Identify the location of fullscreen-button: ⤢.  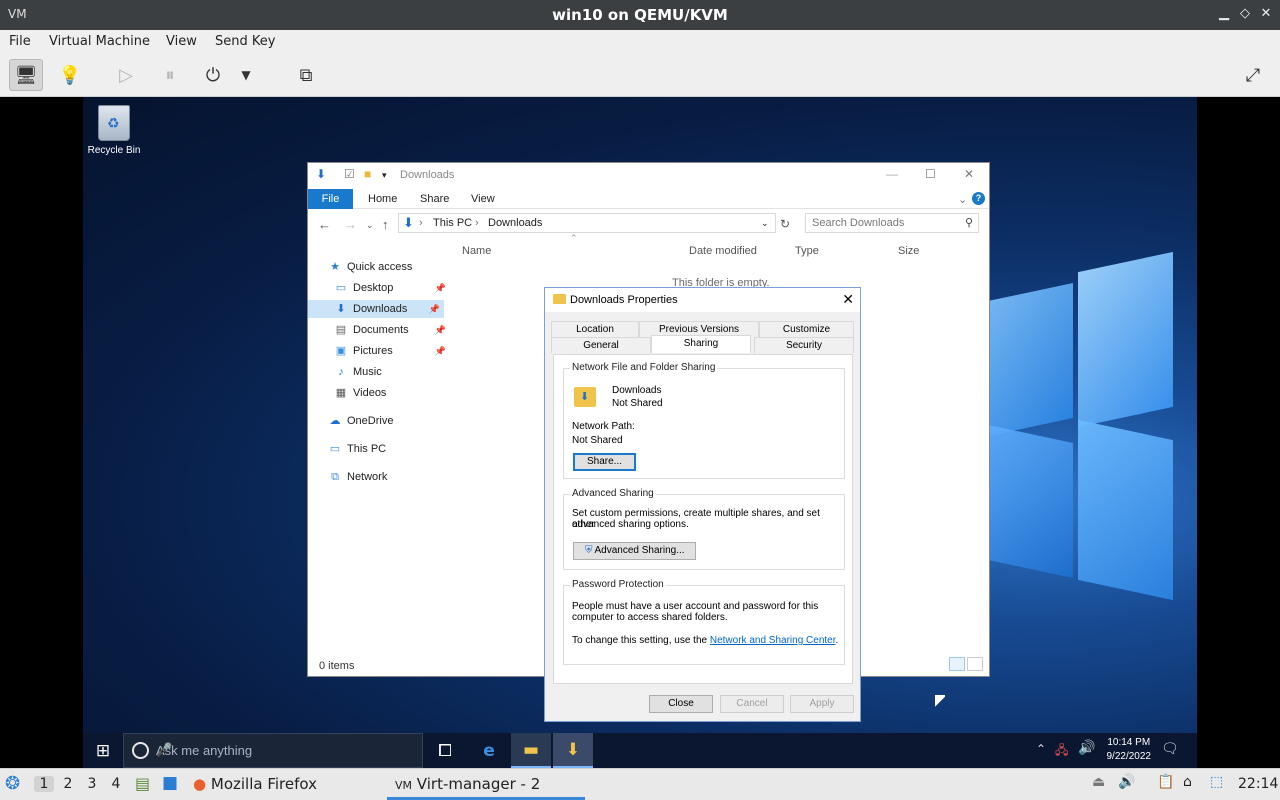
(1253, 75).